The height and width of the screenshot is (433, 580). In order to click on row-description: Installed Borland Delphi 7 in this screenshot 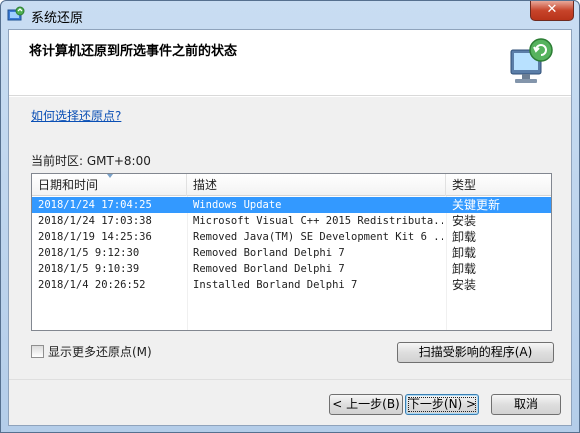, I will do `click(275, 285)`.